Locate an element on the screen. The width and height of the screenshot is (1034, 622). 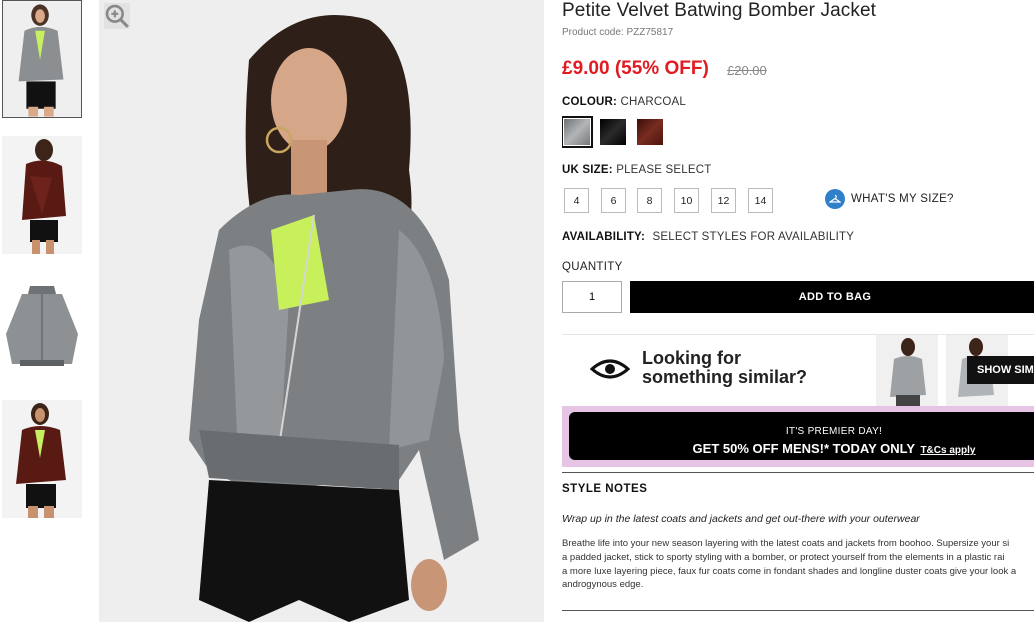
similar-product-image is located at coordinates (907, 371).